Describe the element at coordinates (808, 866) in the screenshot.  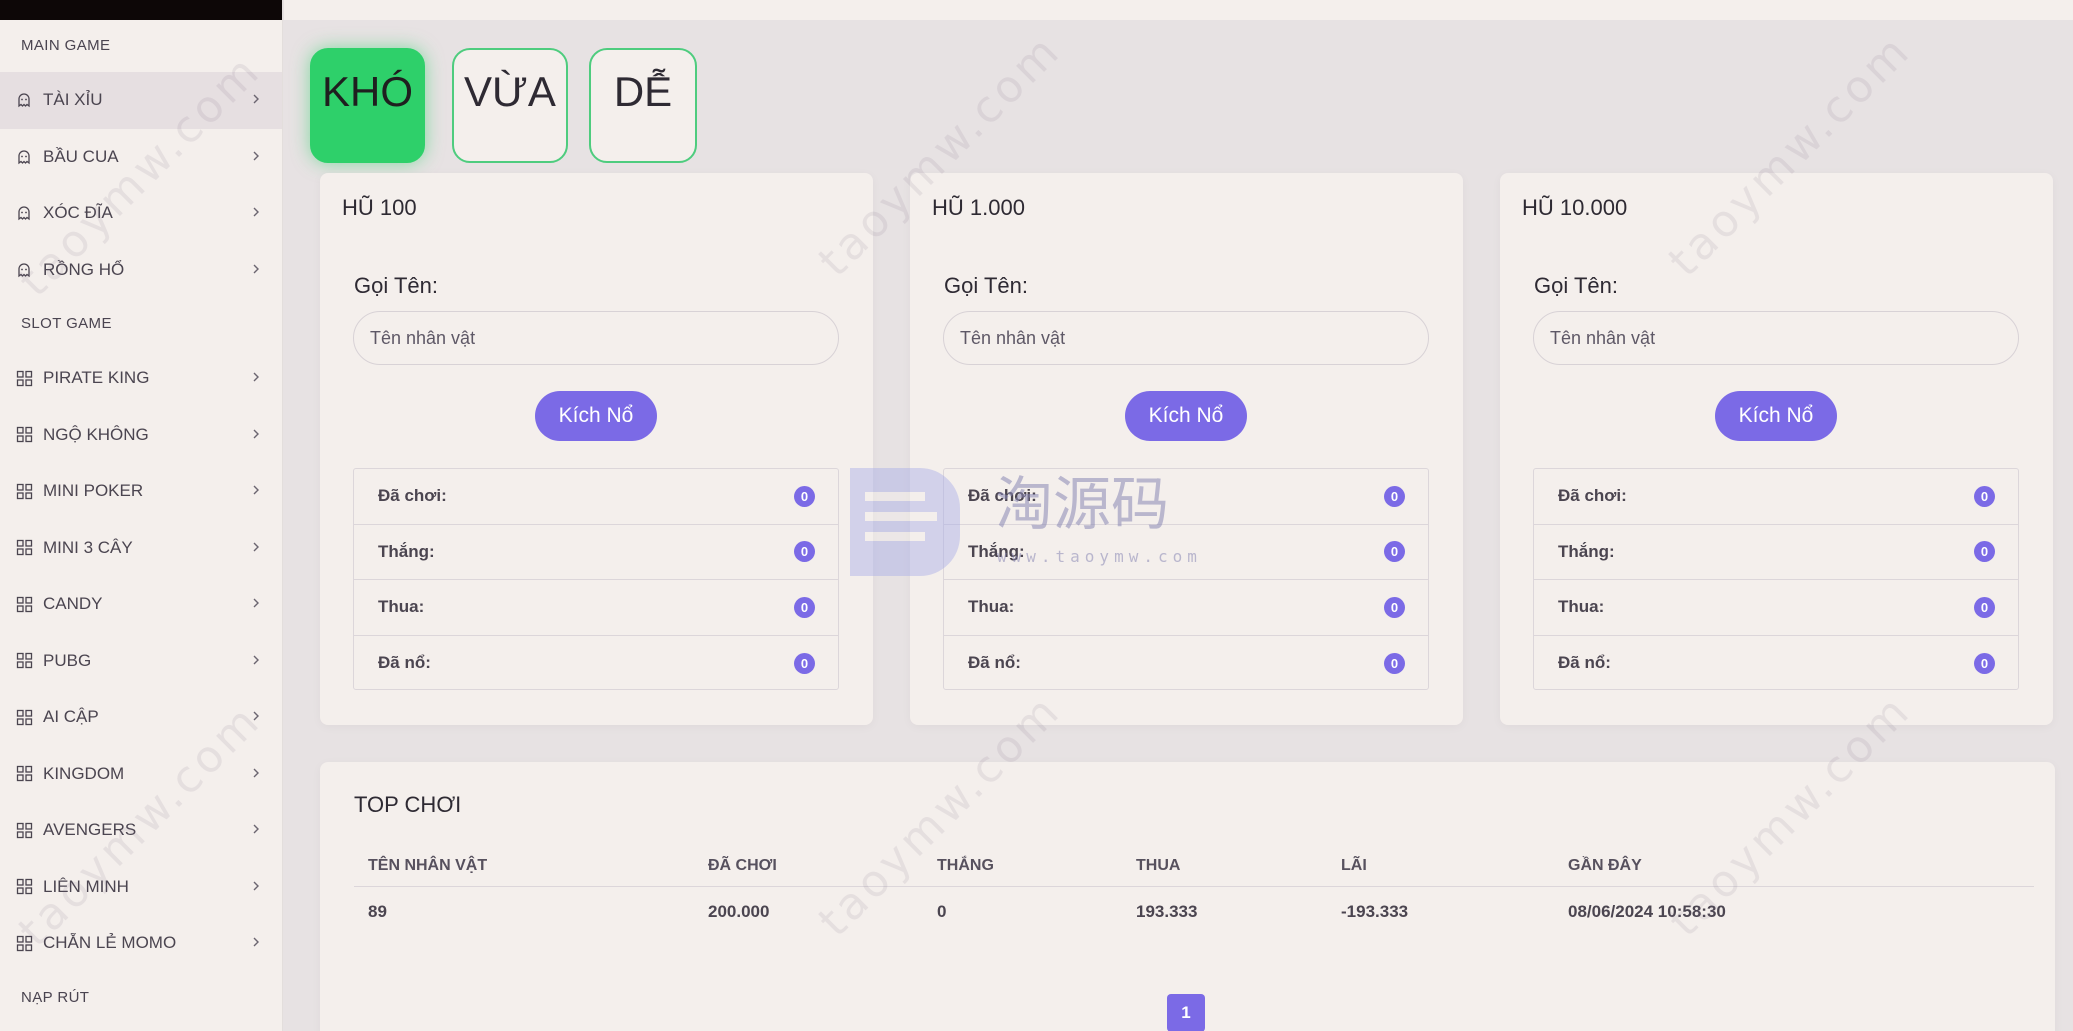
I see `column-header: ĐÃ CHƠI` at that location.